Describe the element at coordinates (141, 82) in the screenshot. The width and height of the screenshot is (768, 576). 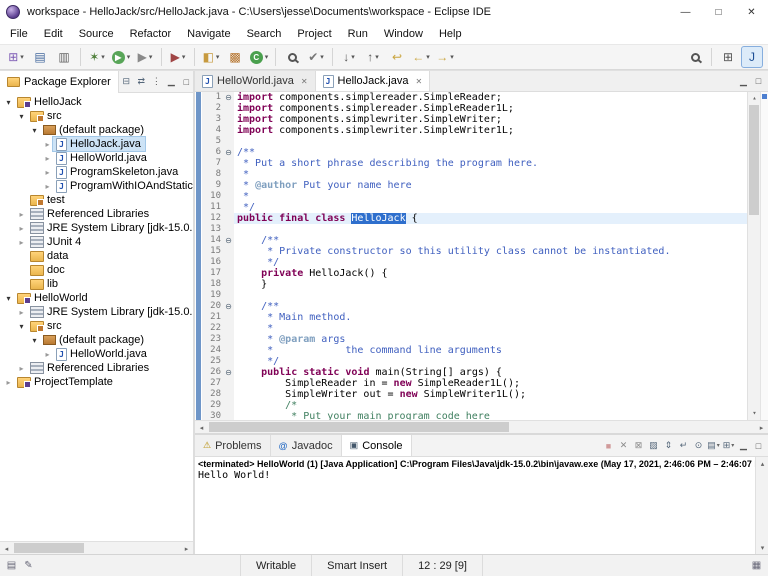
I see `explorer-link-with-editor-button: ⇄` at that location.